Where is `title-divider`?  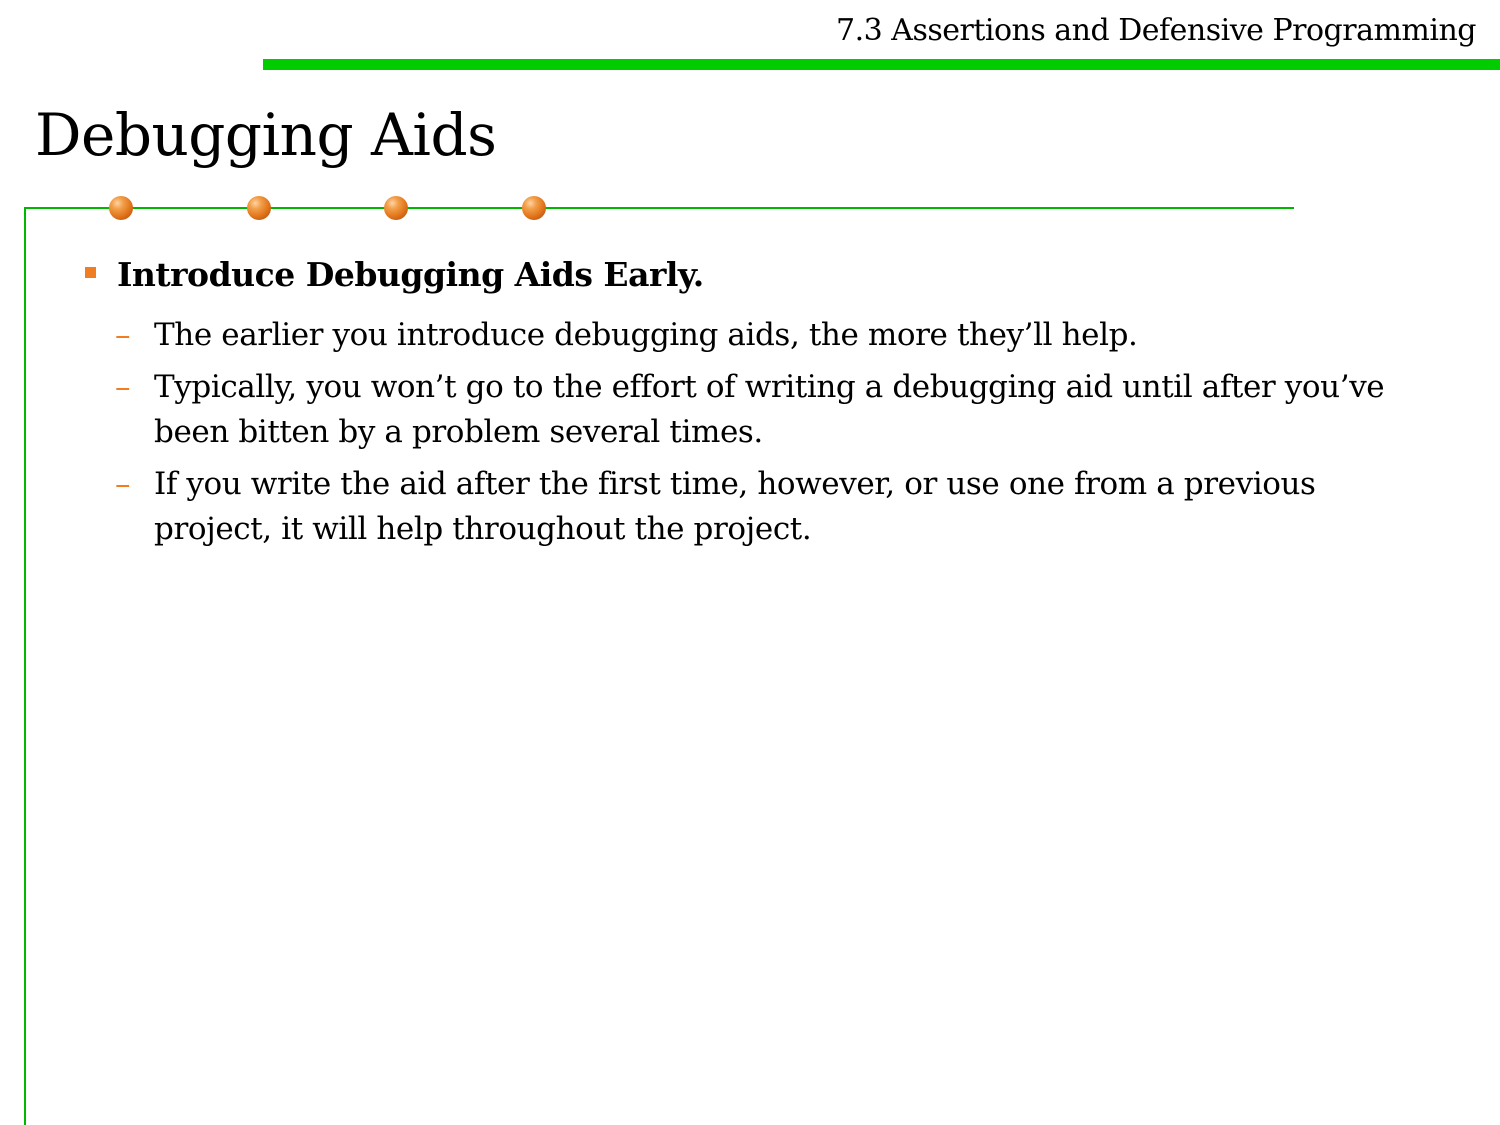 title-divider is located at coordinates (659, 208).